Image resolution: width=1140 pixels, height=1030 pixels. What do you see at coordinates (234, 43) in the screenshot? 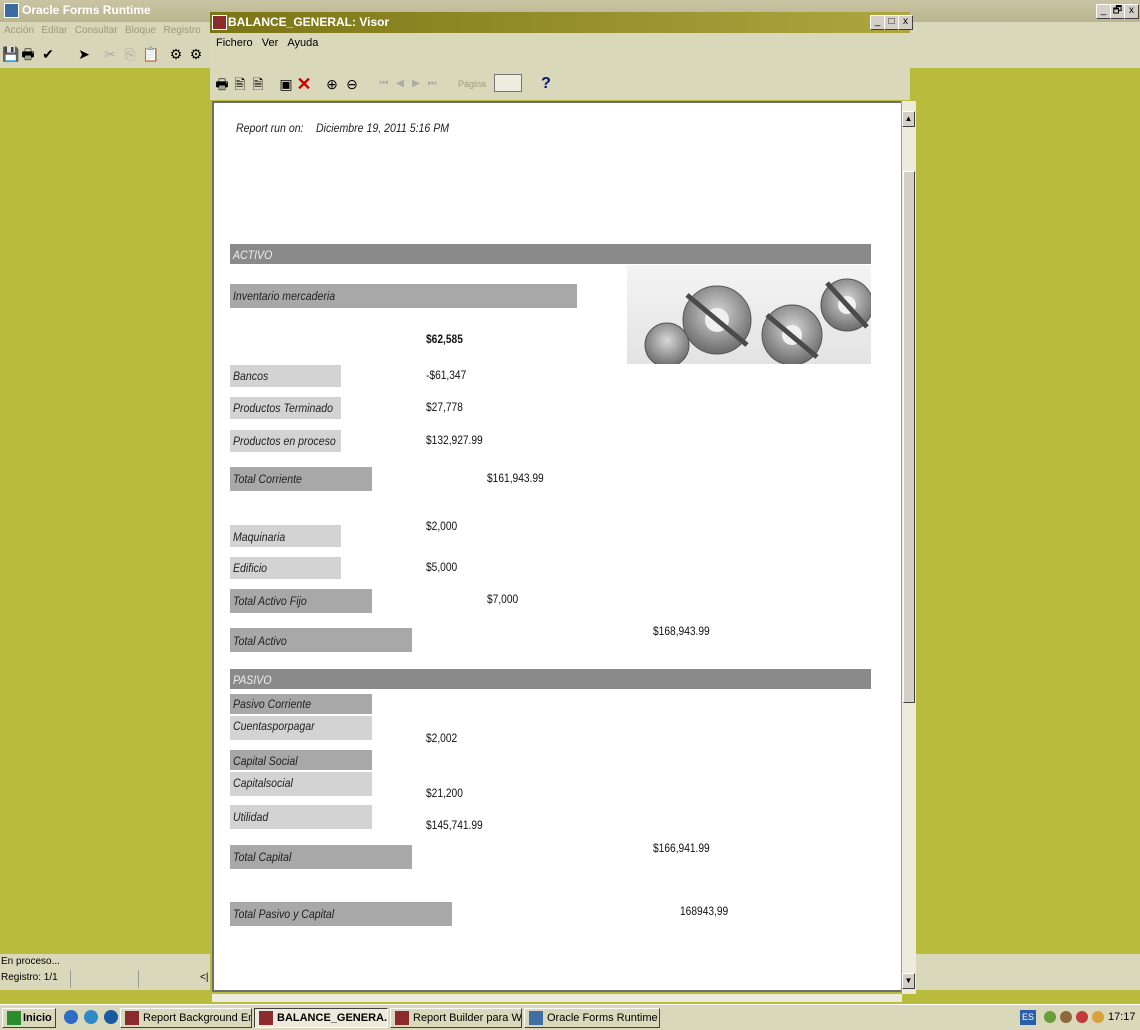
I see `menu-fichero: Fichero` at bounding box center [234, 43].